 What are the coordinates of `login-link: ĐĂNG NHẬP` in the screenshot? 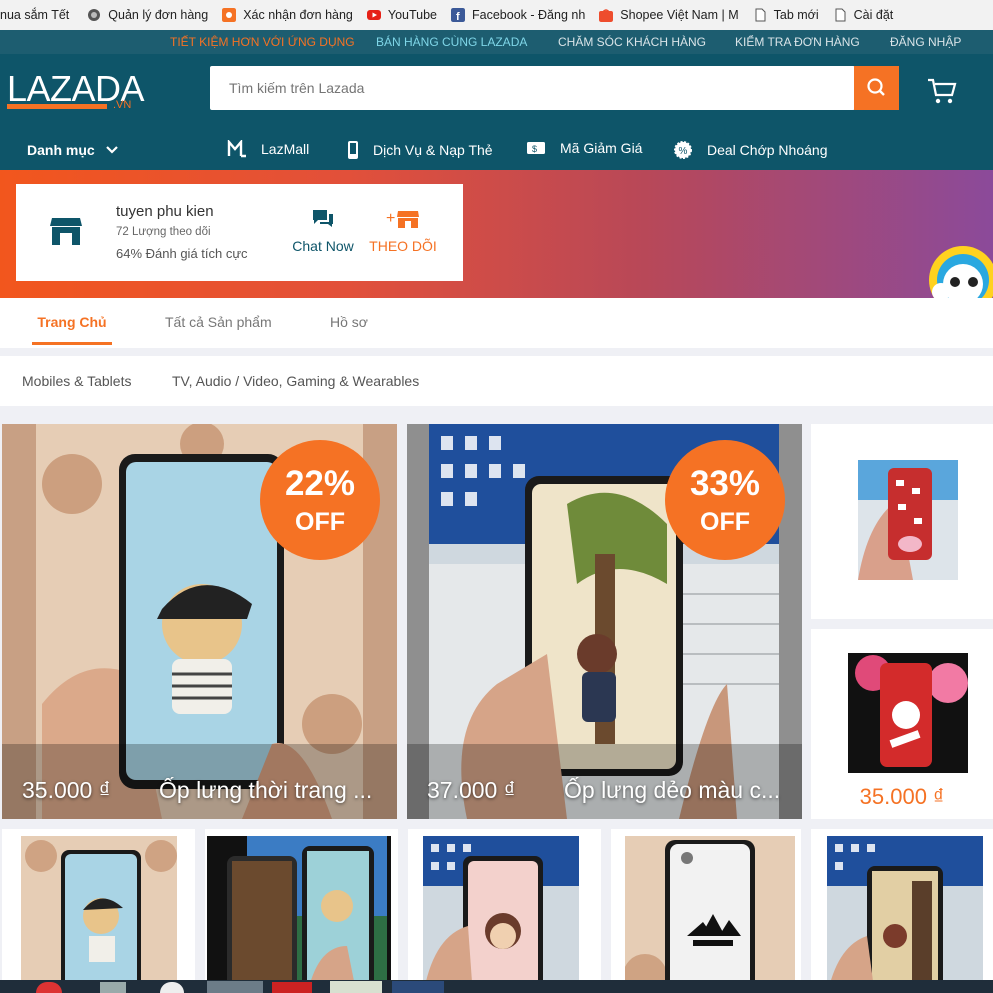 It's located at (925, 42).